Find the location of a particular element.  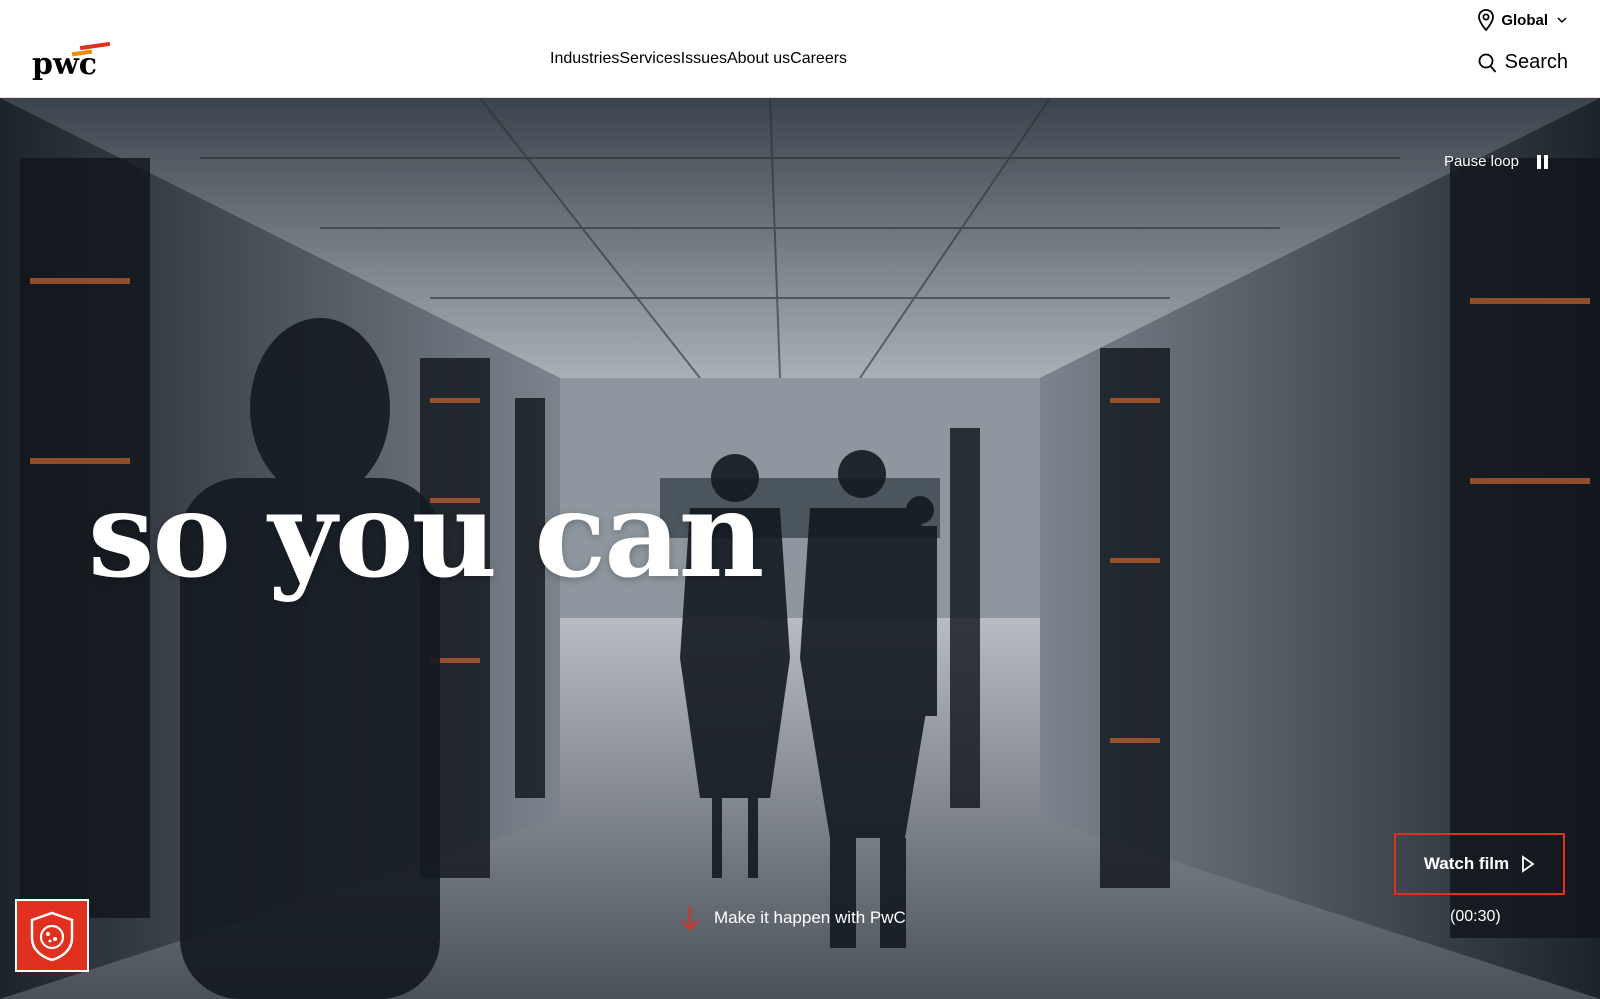

search-label: Search is located at coordinates (1536, 62).